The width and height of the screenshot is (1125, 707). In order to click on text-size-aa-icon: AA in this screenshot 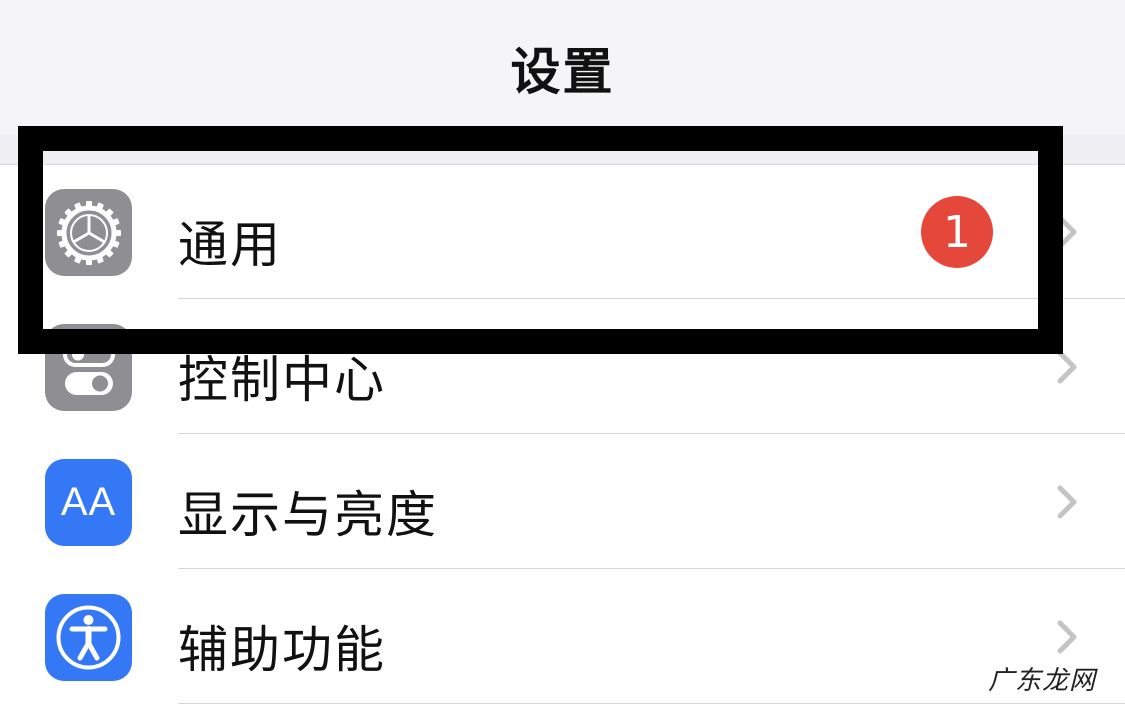, I will do `click(88, 502)`.